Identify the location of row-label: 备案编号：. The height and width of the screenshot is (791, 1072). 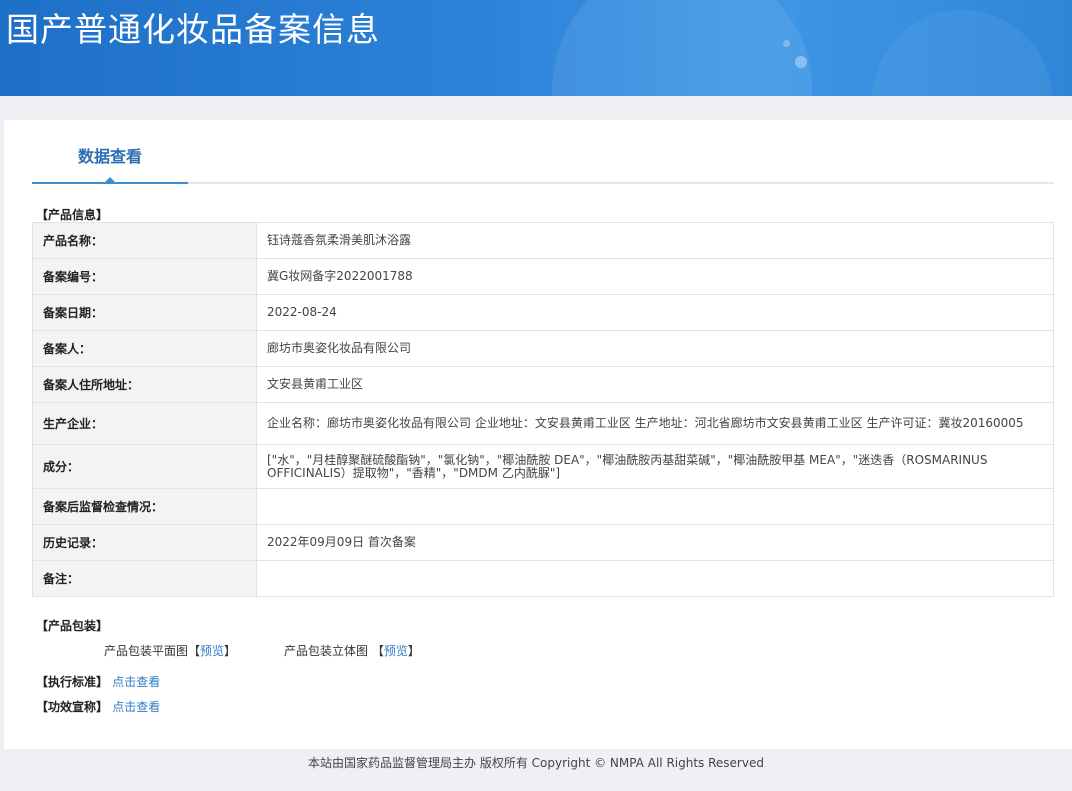
(144, 276).